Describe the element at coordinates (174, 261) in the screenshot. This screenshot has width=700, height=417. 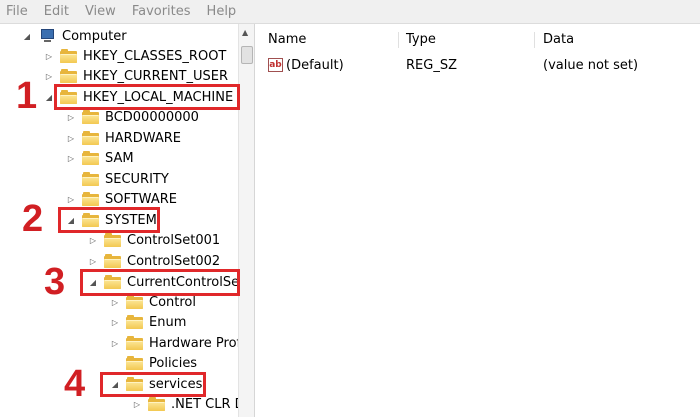
I see `tree-label: ControlSet002` at that location.